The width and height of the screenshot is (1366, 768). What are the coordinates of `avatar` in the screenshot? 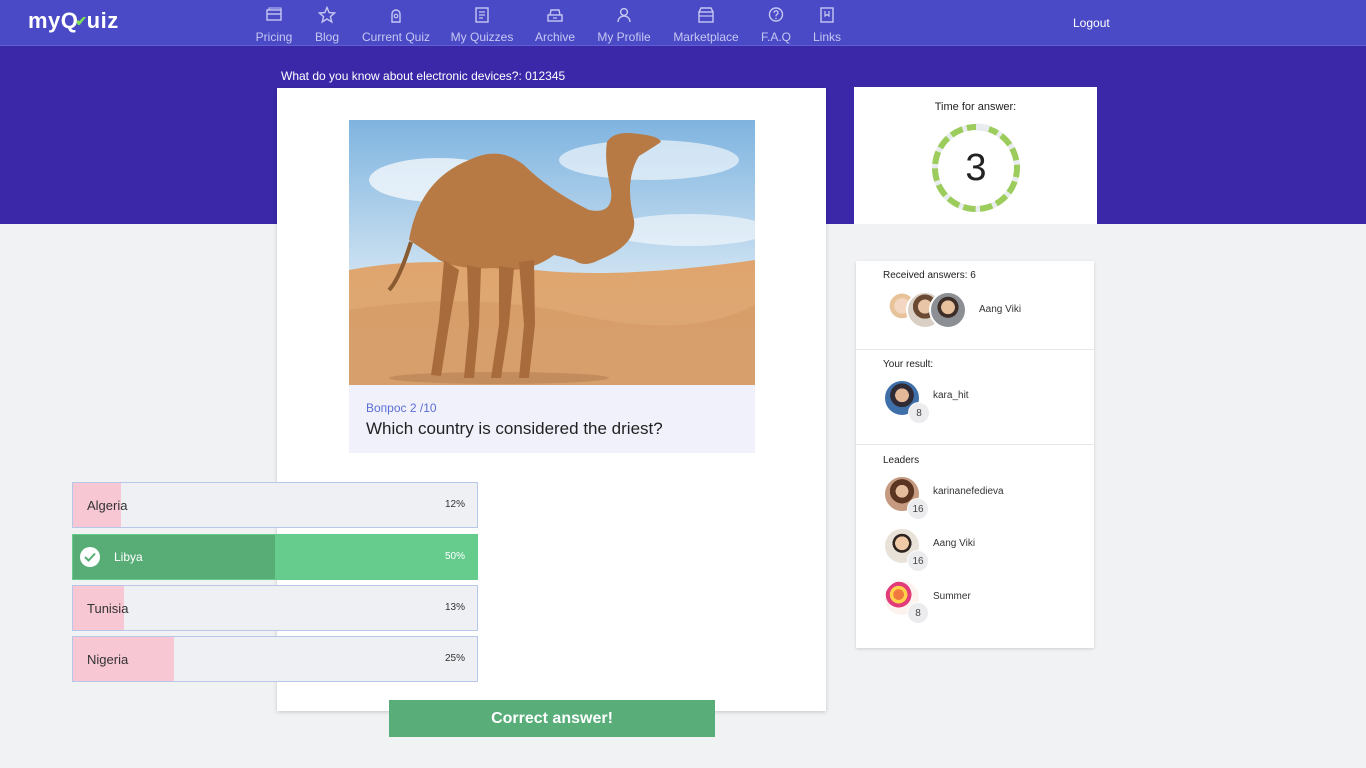 It's located at (948, 310).